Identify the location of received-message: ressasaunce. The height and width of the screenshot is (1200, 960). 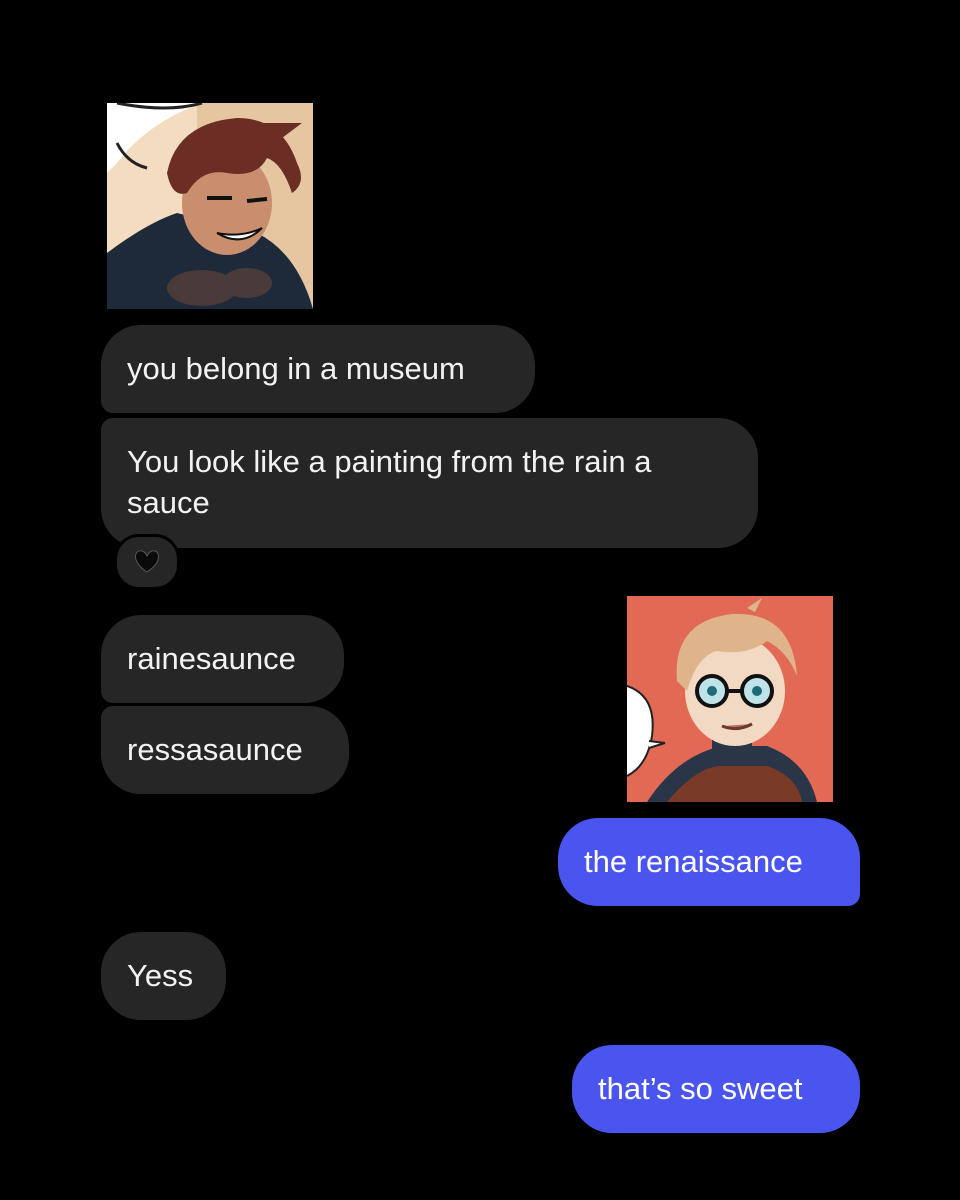
(225, 750).